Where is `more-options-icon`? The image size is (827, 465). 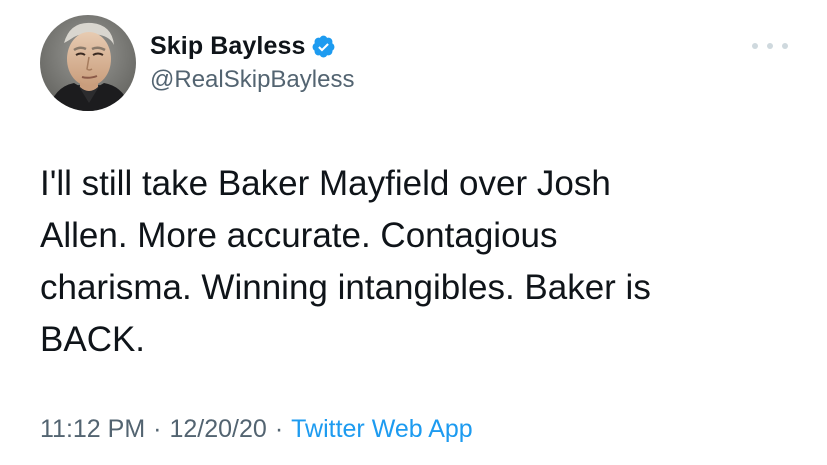
more-options-icon is located at coordinates (770, 46).